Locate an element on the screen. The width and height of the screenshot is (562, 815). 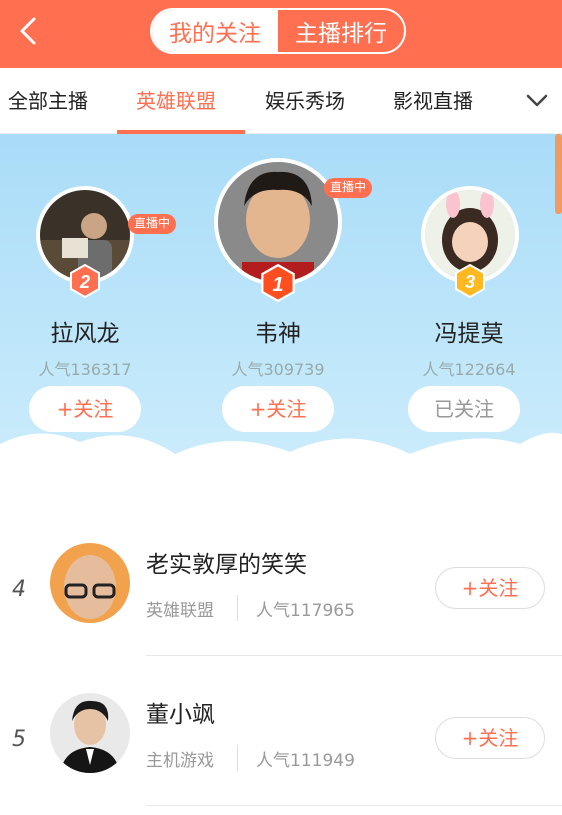
tab-film-tv-live: 影视直播 is located at coordinates (433, 101).